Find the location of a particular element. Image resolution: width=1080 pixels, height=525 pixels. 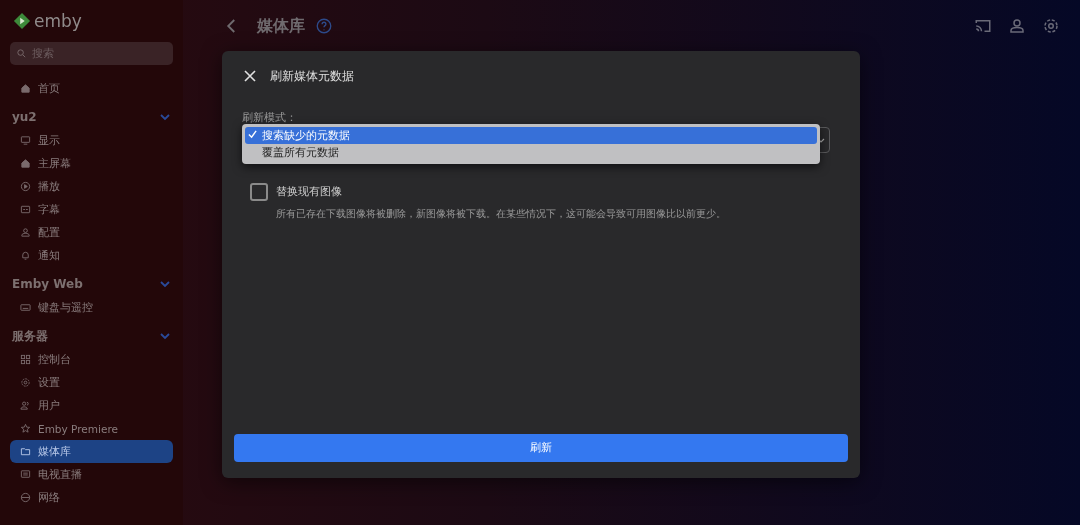

sidebar-item: 控制台 is located at coordinates (91, 359).